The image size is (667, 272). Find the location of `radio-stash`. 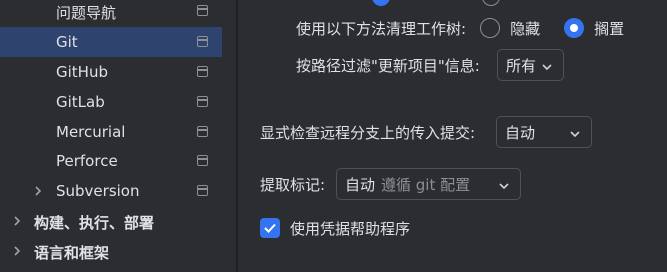

radio-stash is located at coordinates (490, 28).